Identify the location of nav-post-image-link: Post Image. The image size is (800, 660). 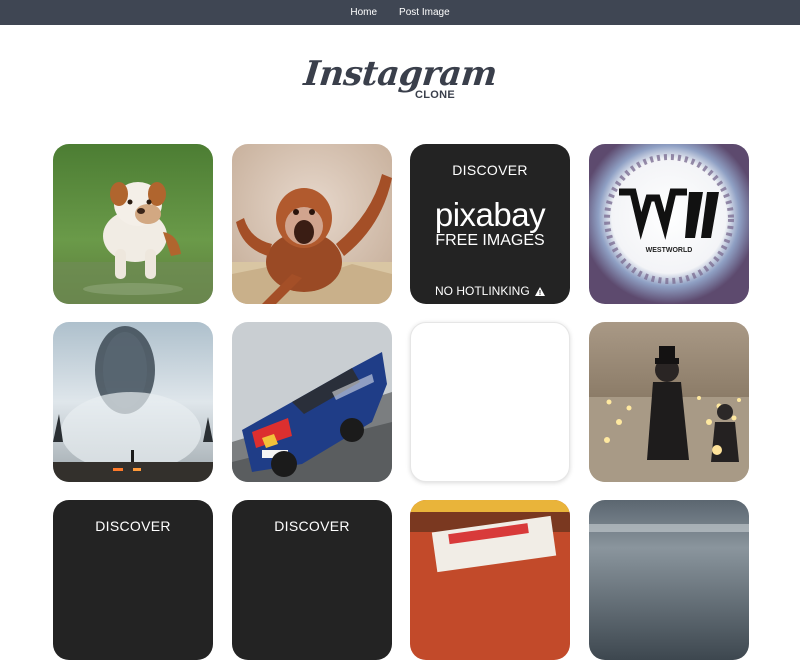
(424, 12).